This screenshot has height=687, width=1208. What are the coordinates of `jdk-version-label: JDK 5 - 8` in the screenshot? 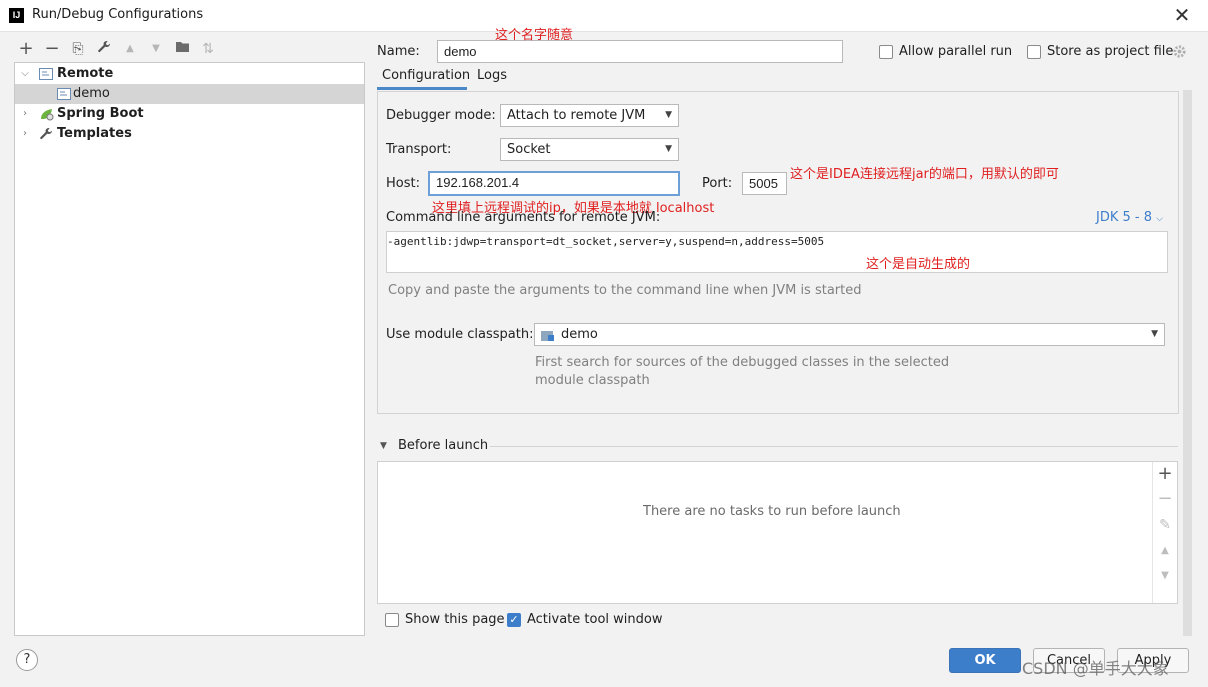 It's located at (1124, 217).